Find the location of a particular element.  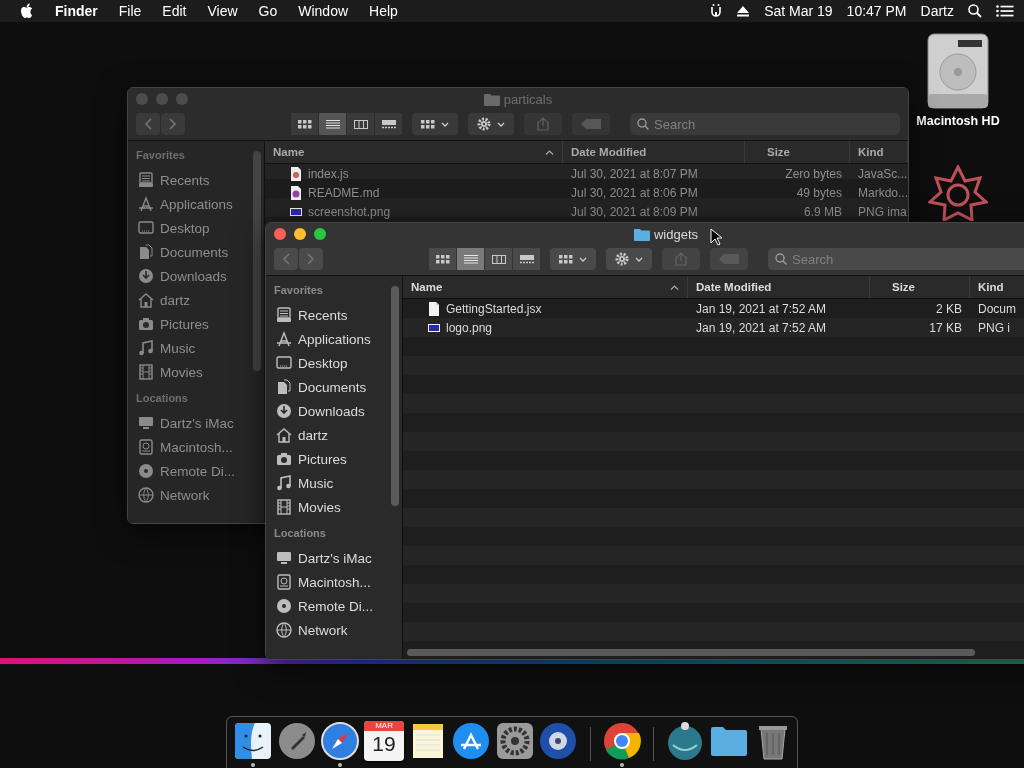

list-menu-icon is located at coordinates (1005, 11).